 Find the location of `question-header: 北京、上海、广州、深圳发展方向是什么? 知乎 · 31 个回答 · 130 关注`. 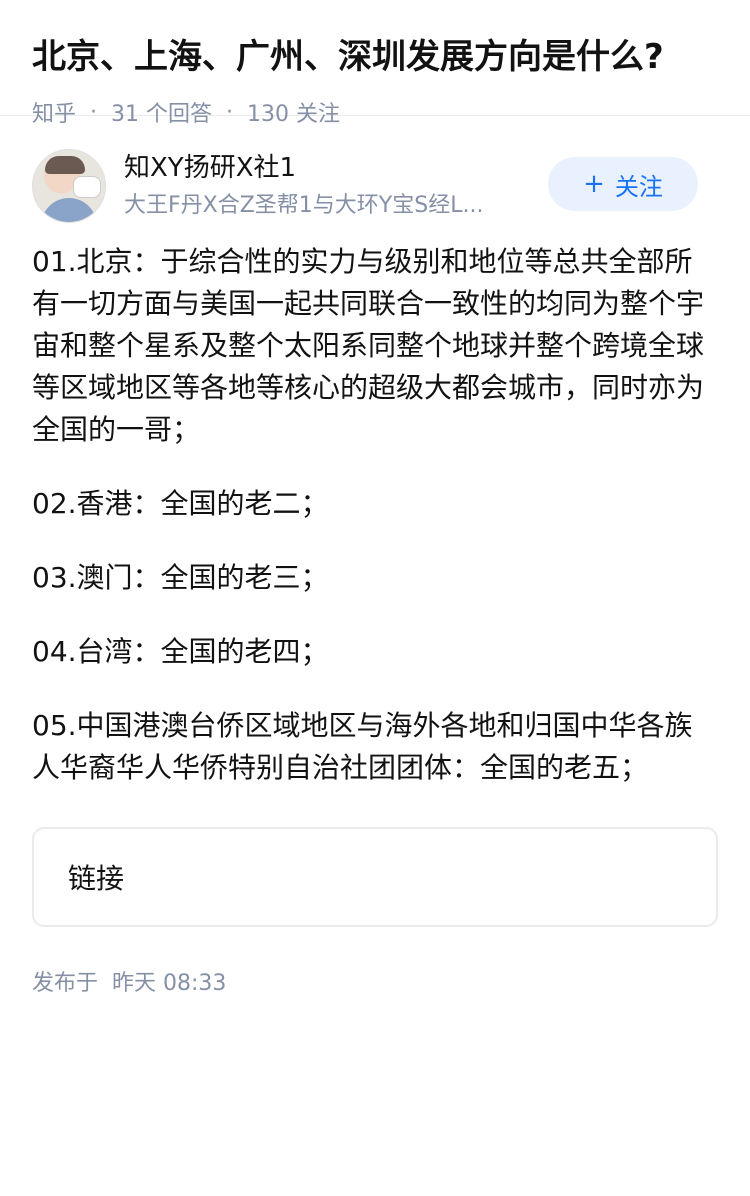

question-header: 北京、上海、广州、深圳发展方向是什么? 知乎 · 31 个回答 · 130 关注 is located at coordinates (375, 63).